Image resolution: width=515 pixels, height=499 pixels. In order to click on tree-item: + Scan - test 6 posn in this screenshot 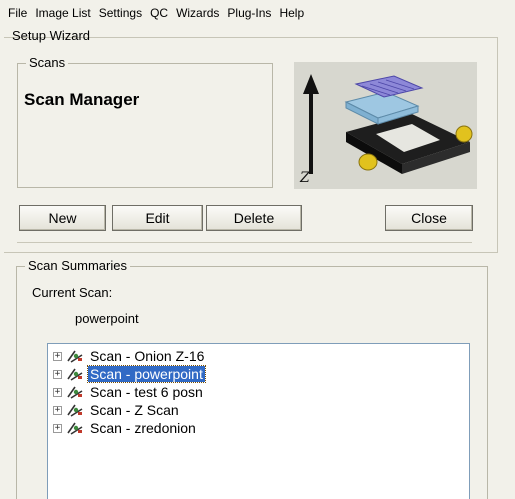, I will do `click(129, 392)`.